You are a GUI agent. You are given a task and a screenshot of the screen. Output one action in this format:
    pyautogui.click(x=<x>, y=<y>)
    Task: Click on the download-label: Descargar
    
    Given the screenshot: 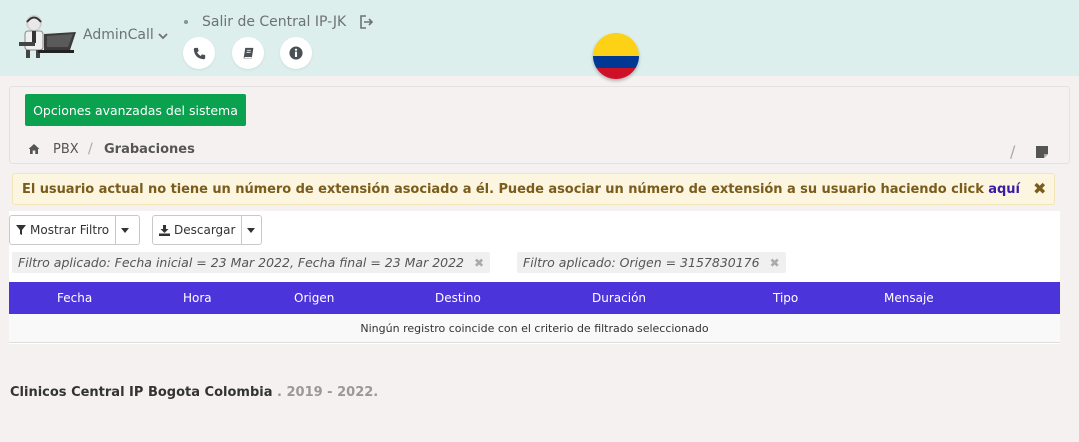 What is the action you would take?
    pyautogui.click(x=205, y=230)
    